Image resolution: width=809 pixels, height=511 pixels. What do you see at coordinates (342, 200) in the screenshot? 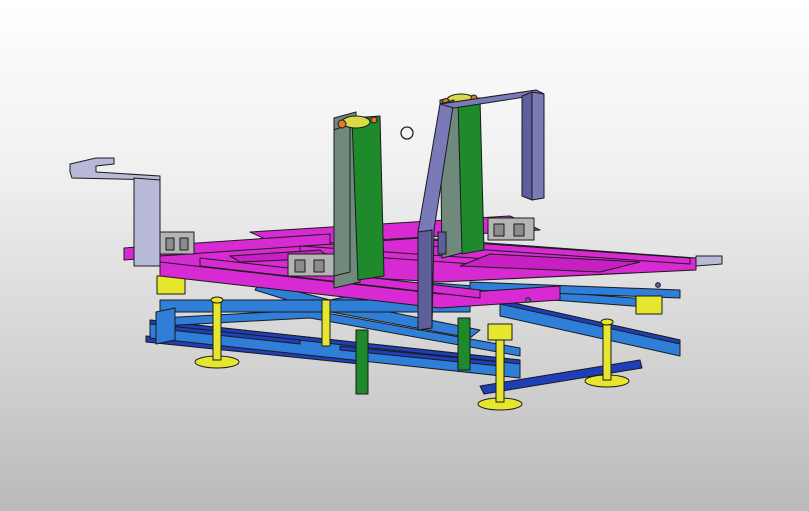
I see `tower-front-plate` at bounding box center [342, 200].